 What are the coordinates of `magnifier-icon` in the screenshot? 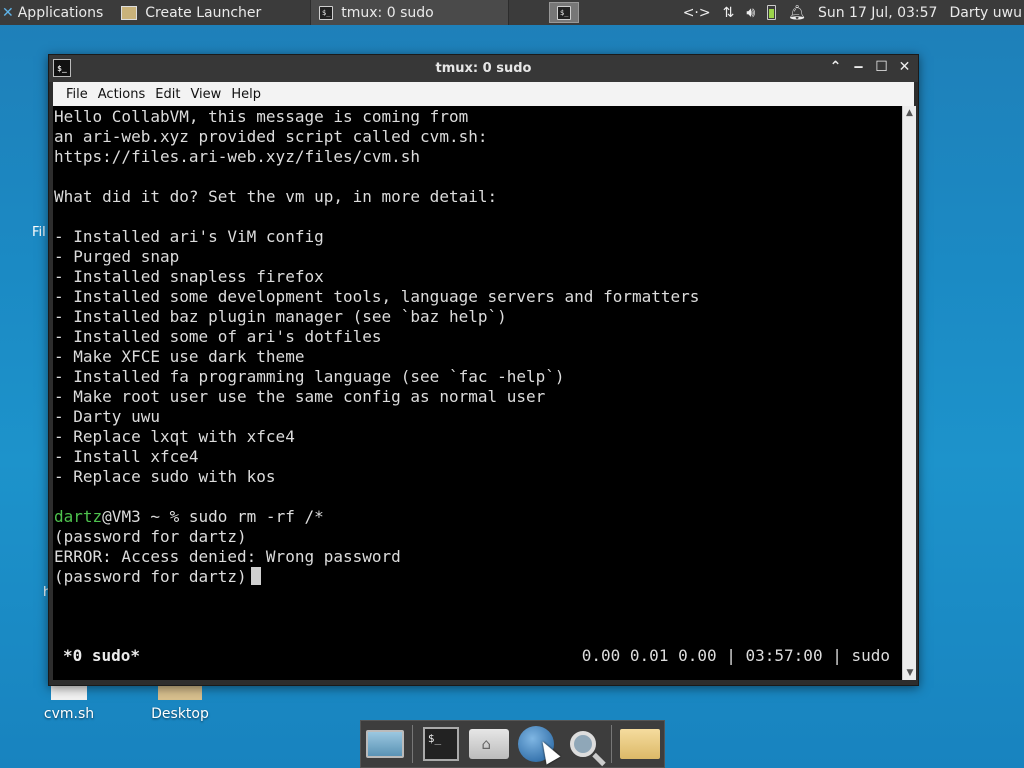 It's located at (583, 744).